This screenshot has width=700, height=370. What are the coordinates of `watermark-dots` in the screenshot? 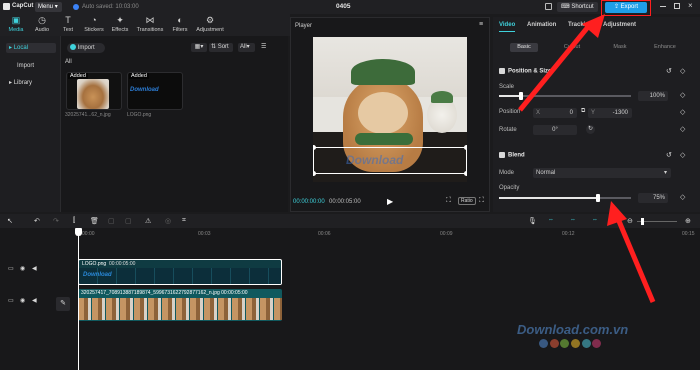 It's located at (583, 344).